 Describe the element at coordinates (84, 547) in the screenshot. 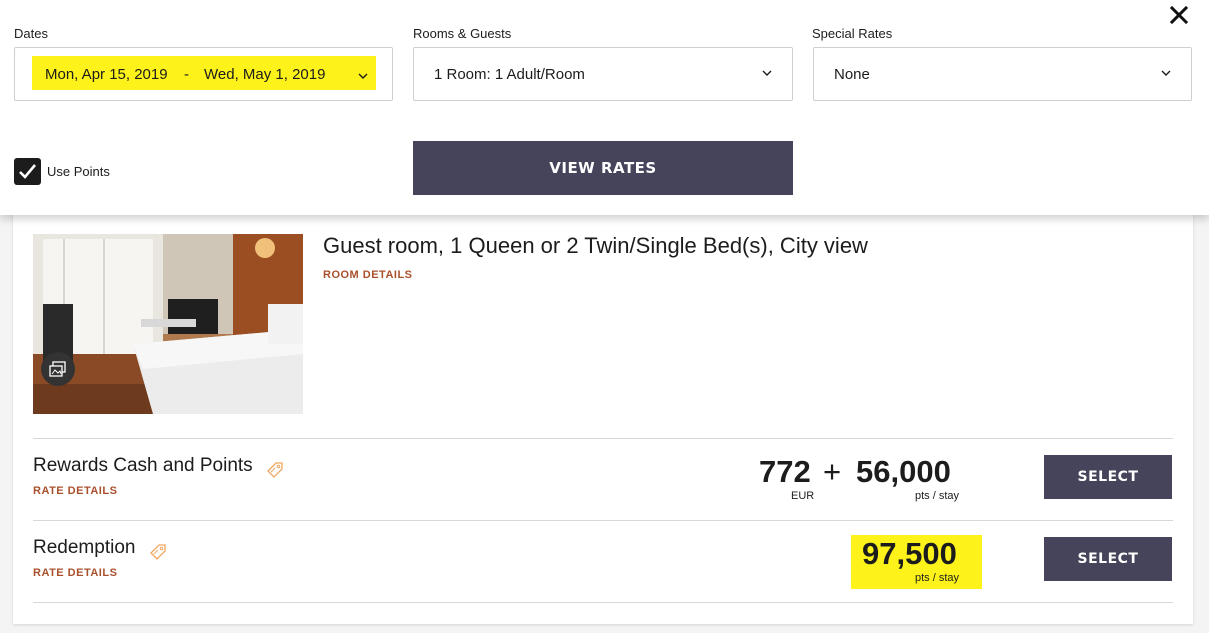

I see `rate-name: Redemption` at that location.